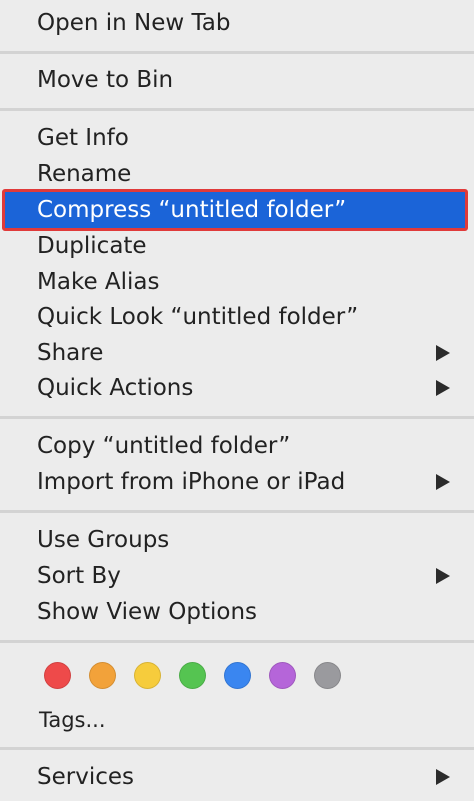  I want to click on tag-colors, so click(192, 676).